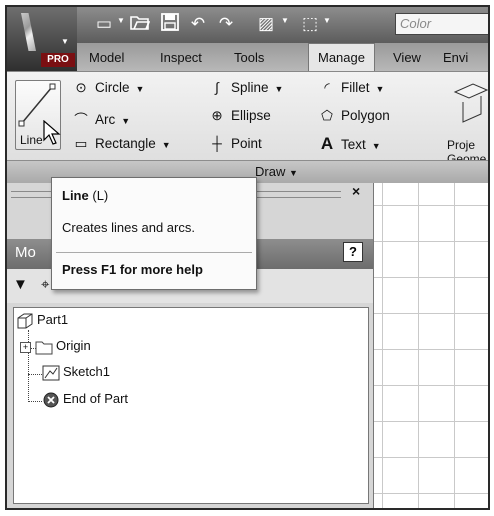  Describe the element at coordinates (266, 24) in the screenshot. I see `appearance-icon: ▨` at that location.